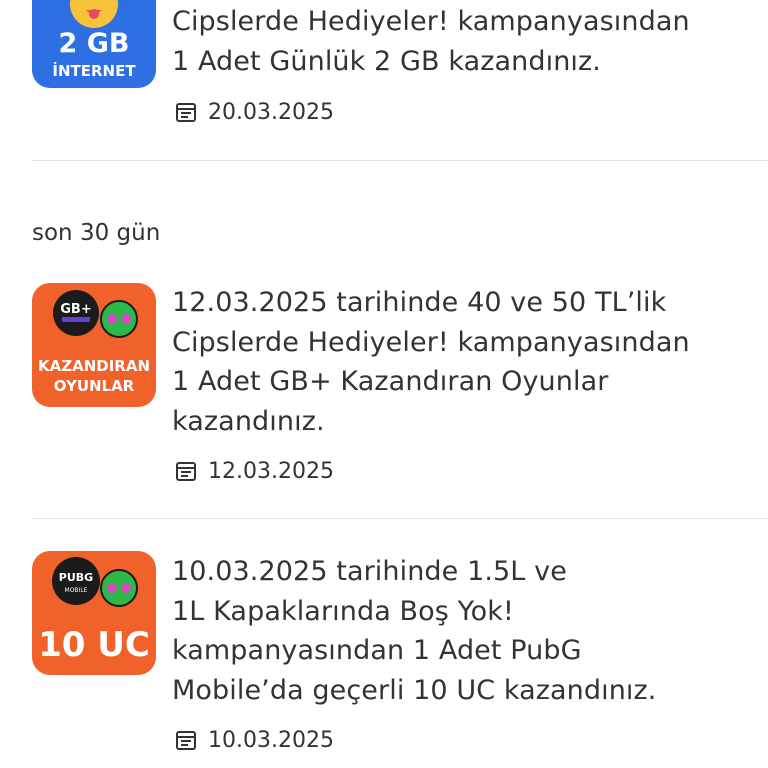 The width and height of the screenshot is (768, 768). I want to click on badge-top-text: 2 GB, so click(94, 43).